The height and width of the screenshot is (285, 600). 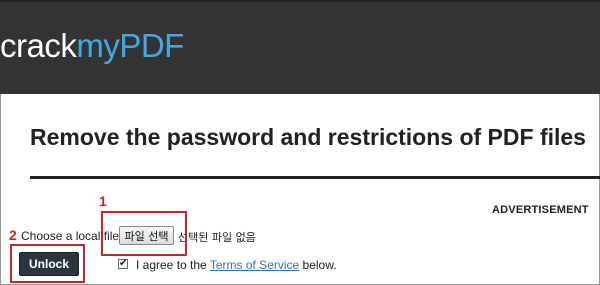 I want to click on site-logo: crackmyPDF, so click(x=92, y=46).